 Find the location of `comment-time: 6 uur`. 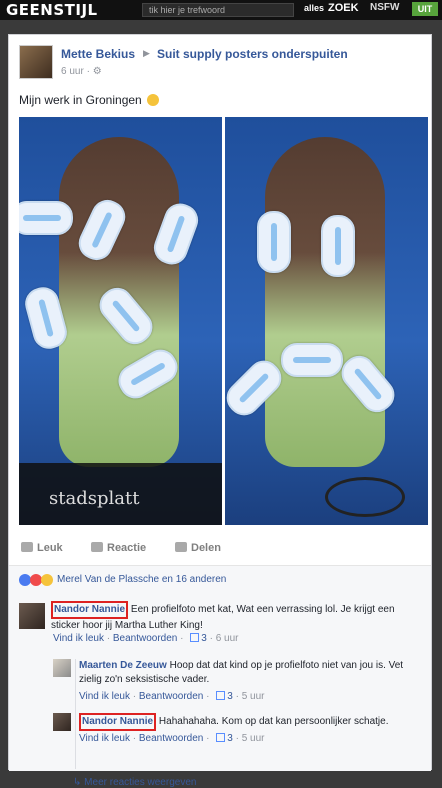

comment-time: 6 uur is located at coordinates (227, 638).